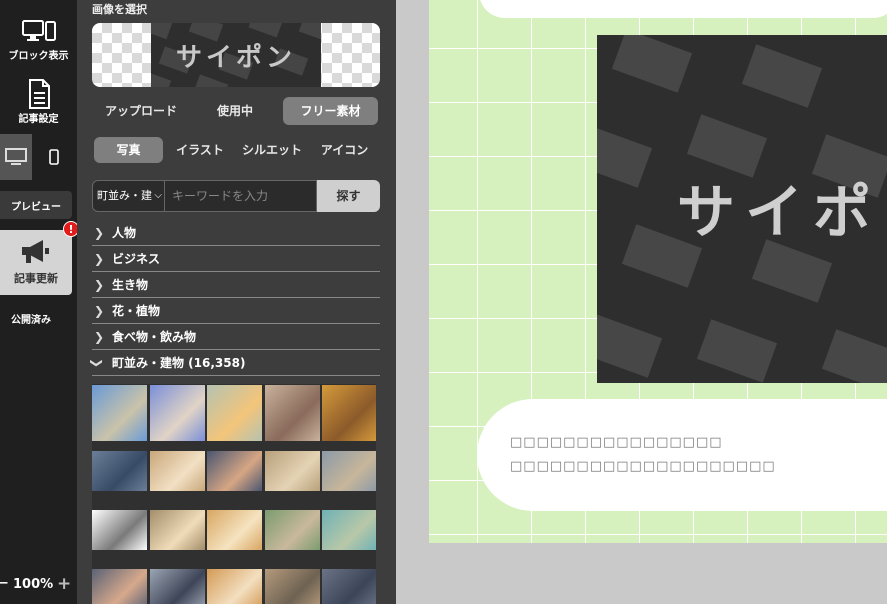 This screenshot has height=604, width=887. I want to click on source-tabs: アップロード 使用中 フリー素材, so click(236, 111).